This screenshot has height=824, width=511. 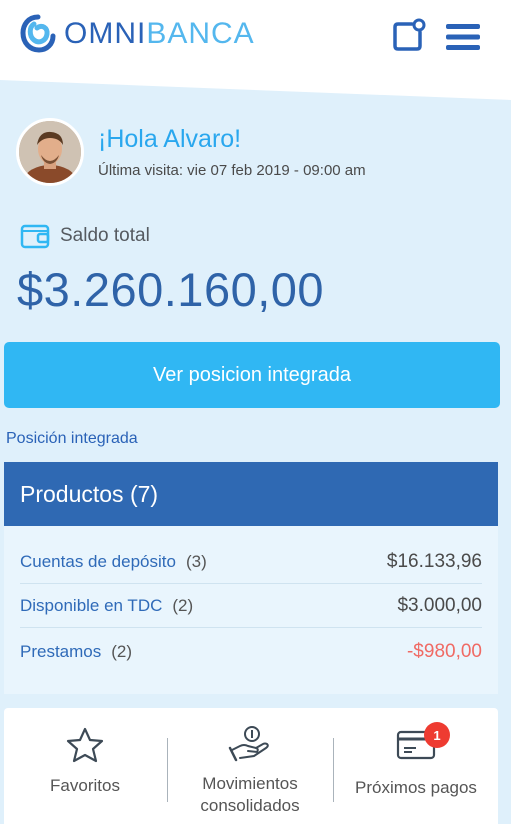 What do you see at coordinates (251, 494) in the screenshot?
I see `products-header: Productos (7)` at bounding box center [251, 494].